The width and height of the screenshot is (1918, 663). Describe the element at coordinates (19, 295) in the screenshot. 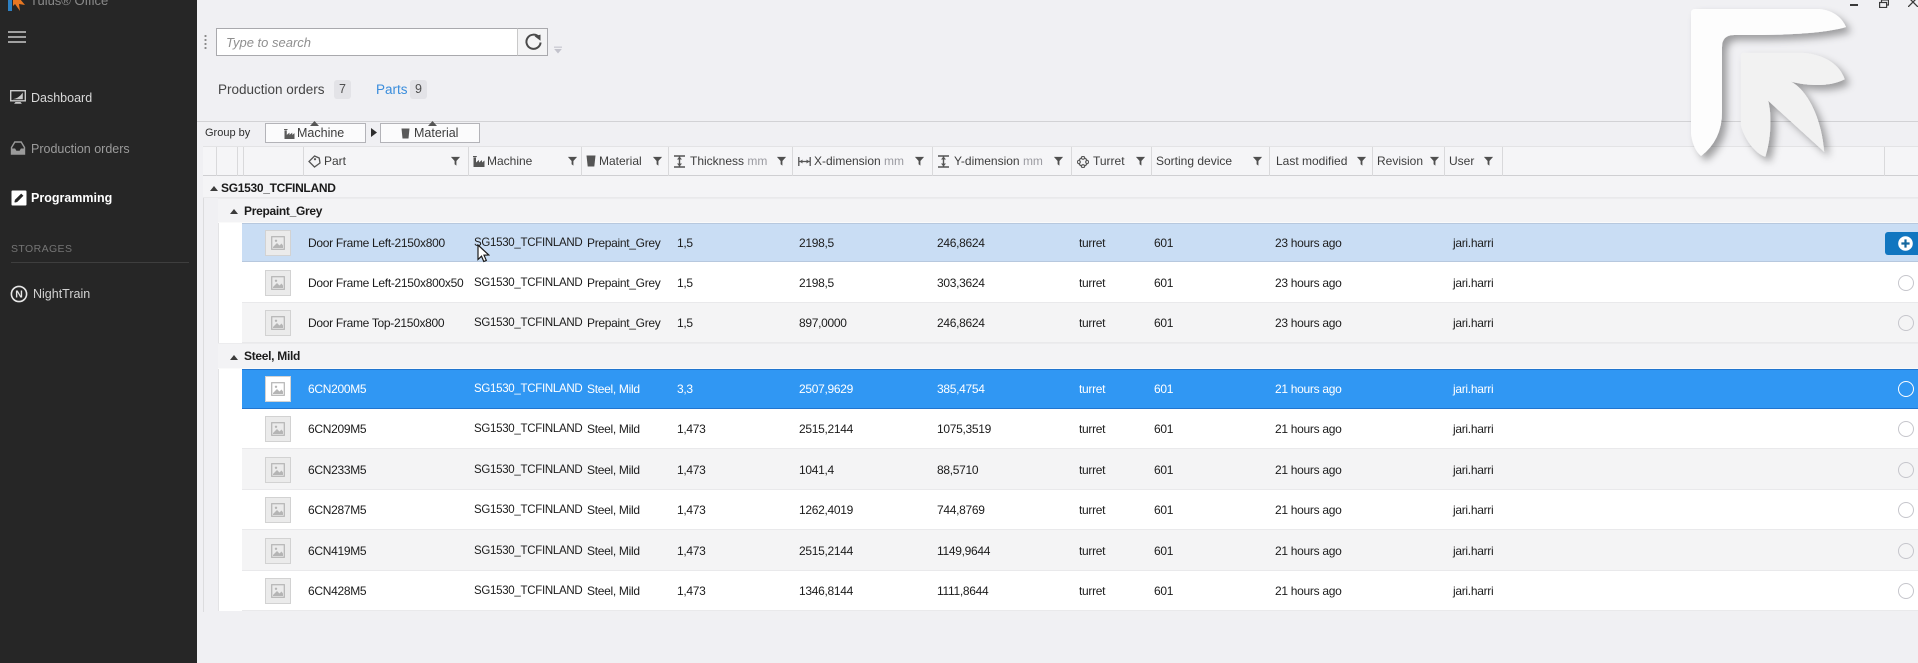

I see `svg-text: N` at that location.